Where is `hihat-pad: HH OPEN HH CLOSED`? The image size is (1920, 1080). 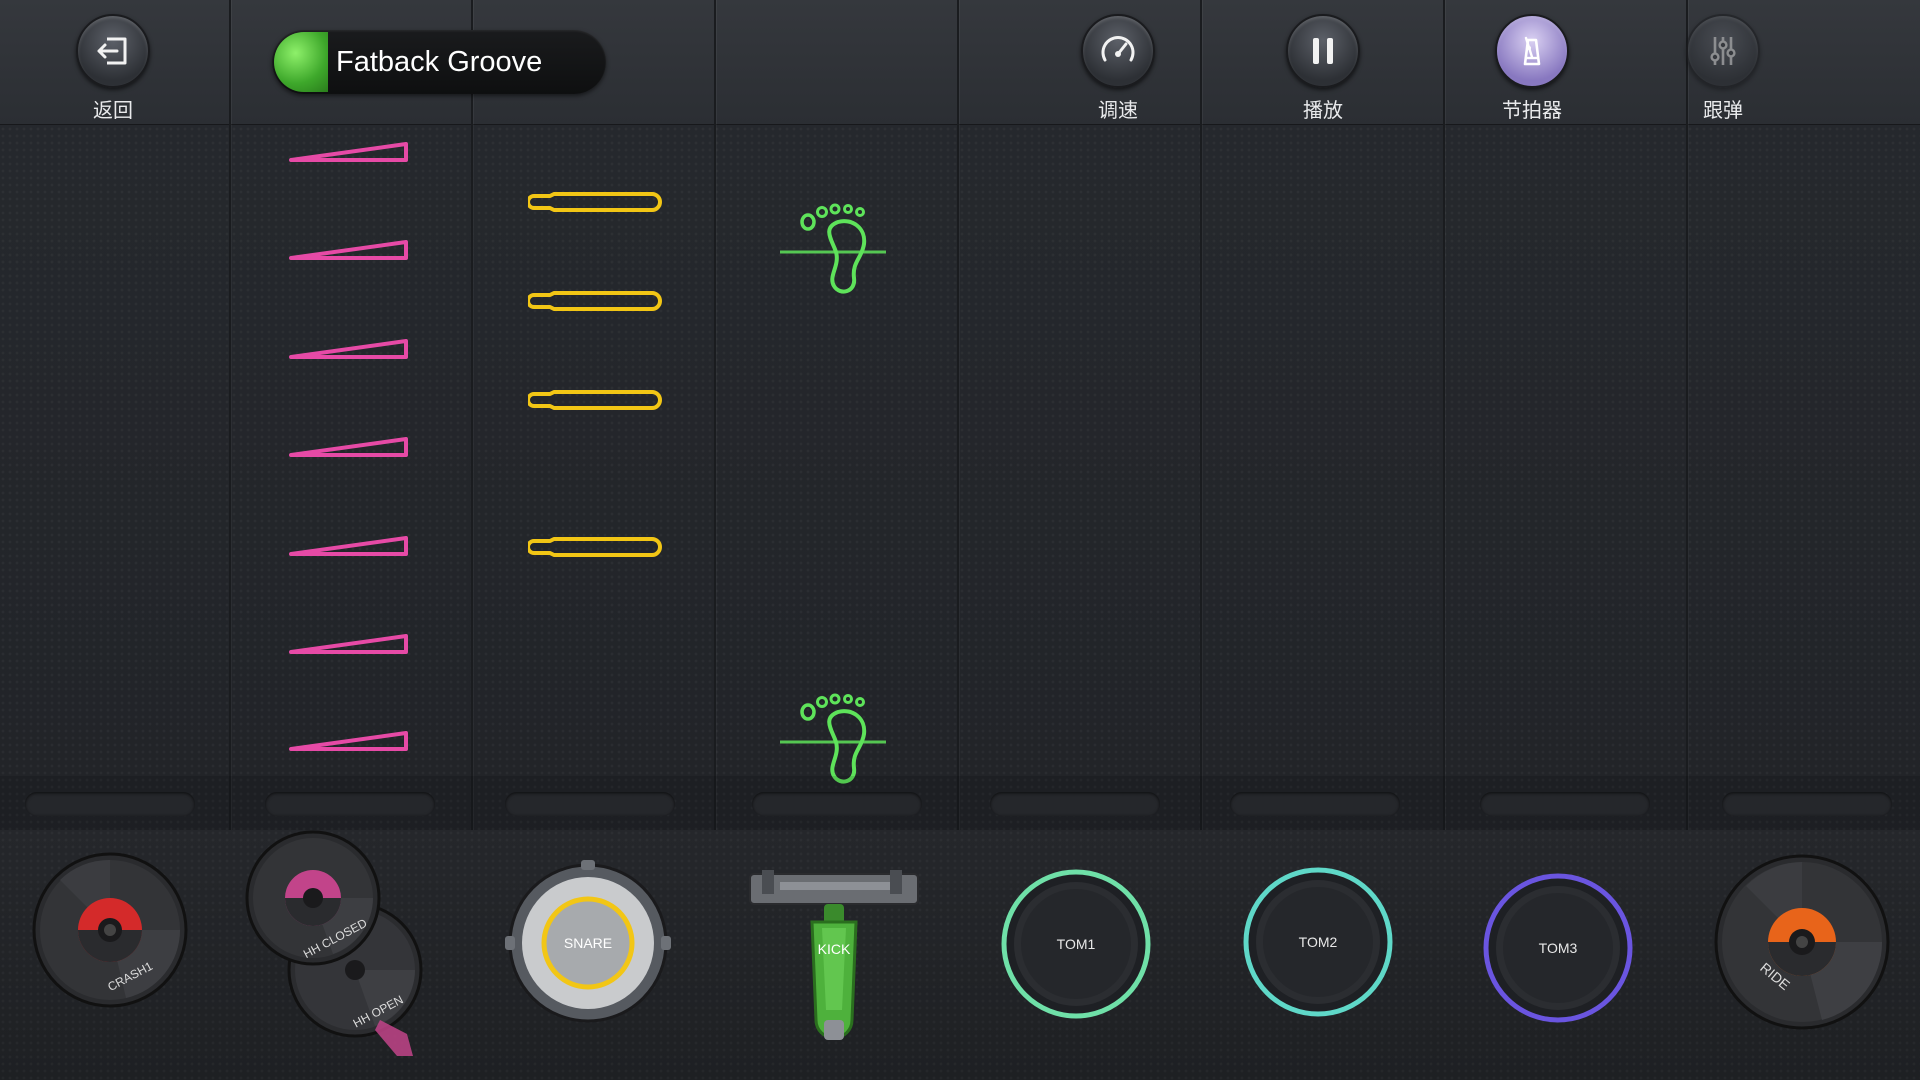
hihat-pad: HH OPEN HH CLOSED is located at coordinates (345, 945).